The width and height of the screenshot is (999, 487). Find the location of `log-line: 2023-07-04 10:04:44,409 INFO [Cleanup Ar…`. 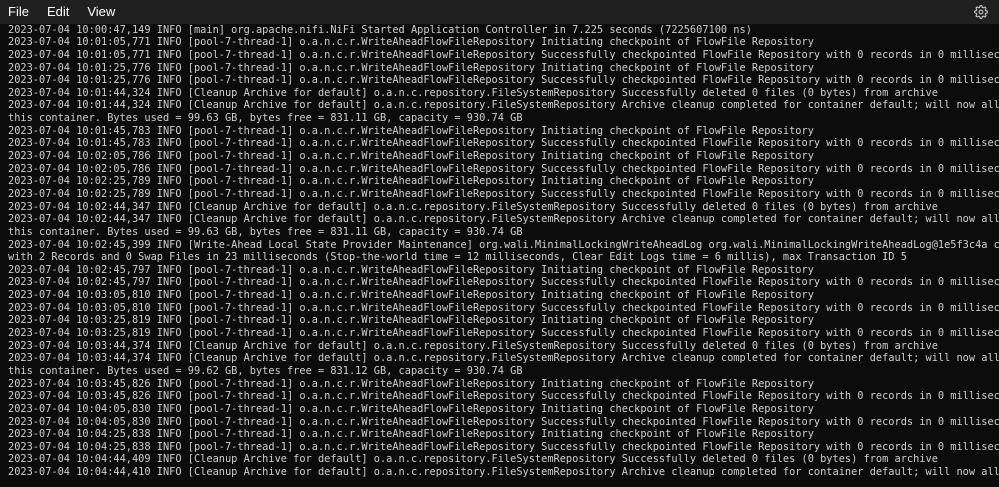

log-line: 2023-07-04 10:04:44,409 INFO [Cleanup Ar… is located at coordinates (473, 459).